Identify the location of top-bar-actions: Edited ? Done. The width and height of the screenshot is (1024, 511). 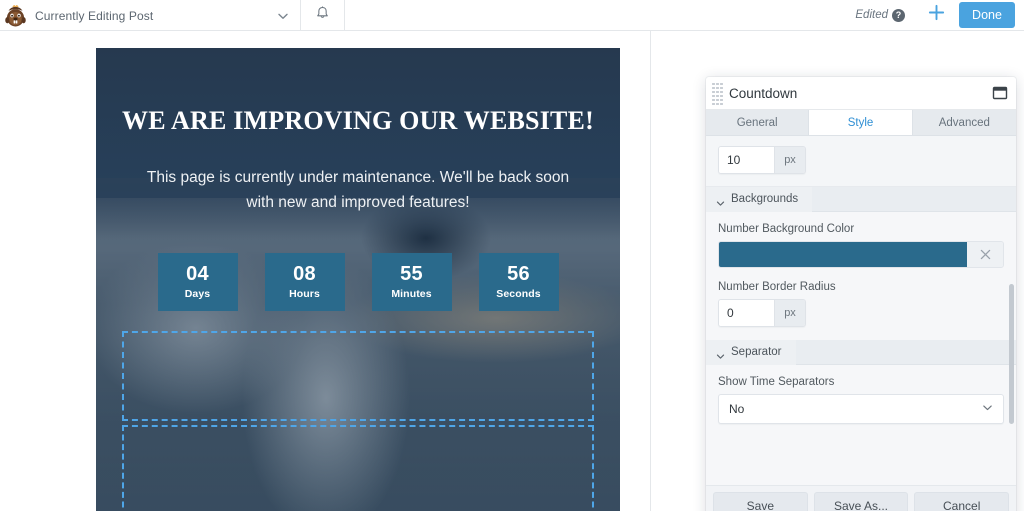
(939, 15).